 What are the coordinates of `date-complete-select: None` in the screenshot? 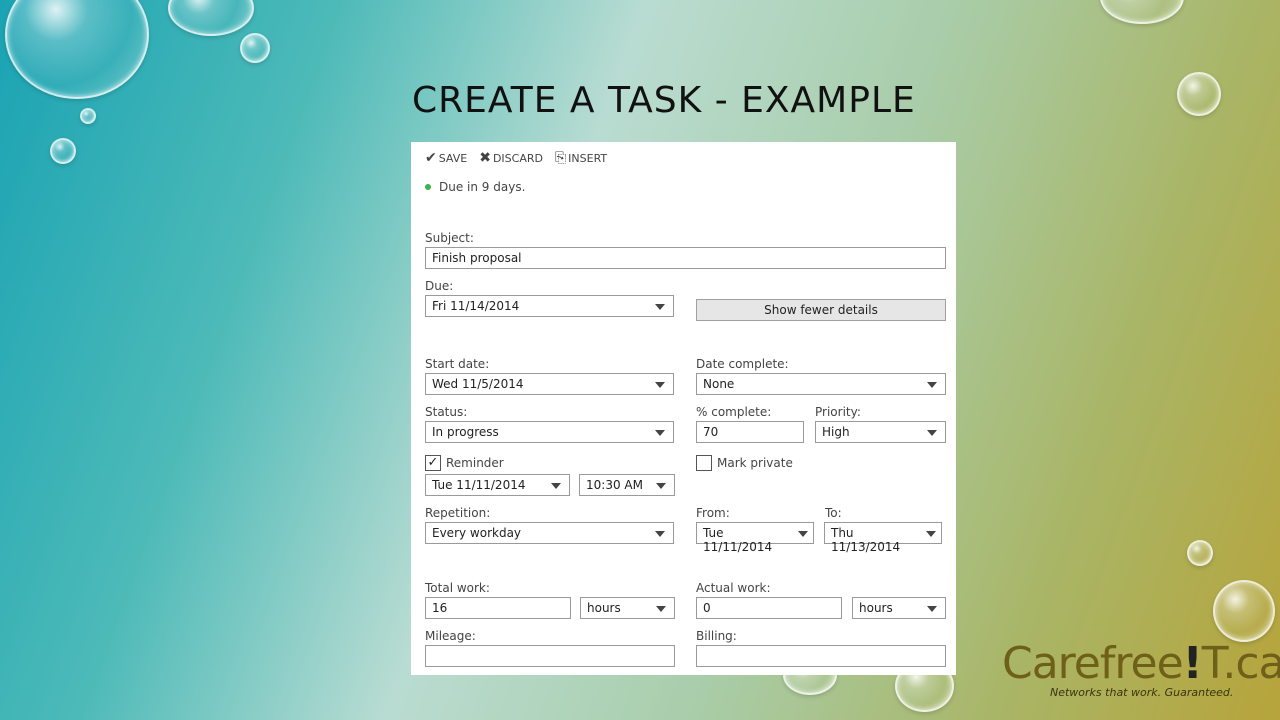 It's located at (821, 384).